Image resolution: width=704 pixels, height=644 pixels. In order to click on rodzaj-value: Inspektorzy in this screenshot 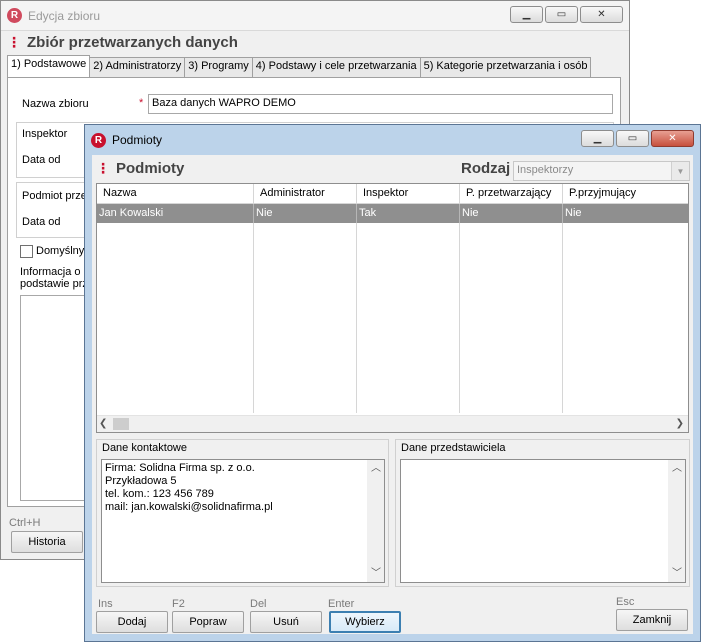, I will do `click(545, 170)`.